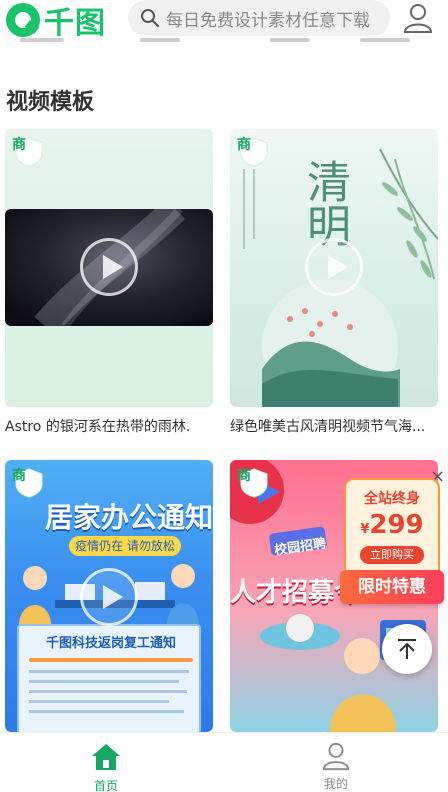  Describe the element at coordinates (109, 678) in the screenshot. I see `notice-box: 千图科技返岗复工通知` at that location.